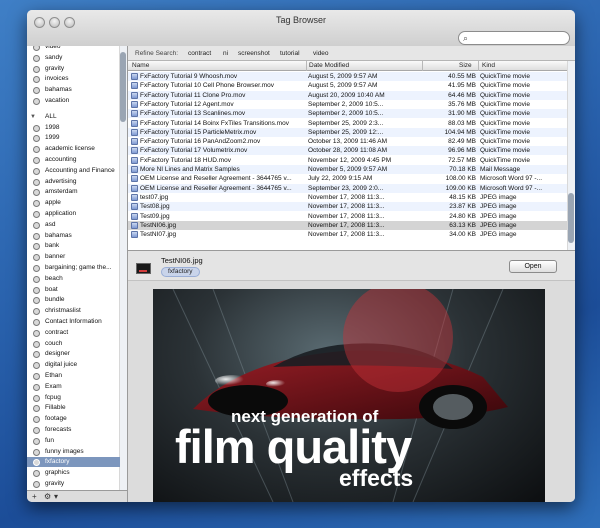  I want to click on sidebar-tag-item: couch, so click(73, 344).